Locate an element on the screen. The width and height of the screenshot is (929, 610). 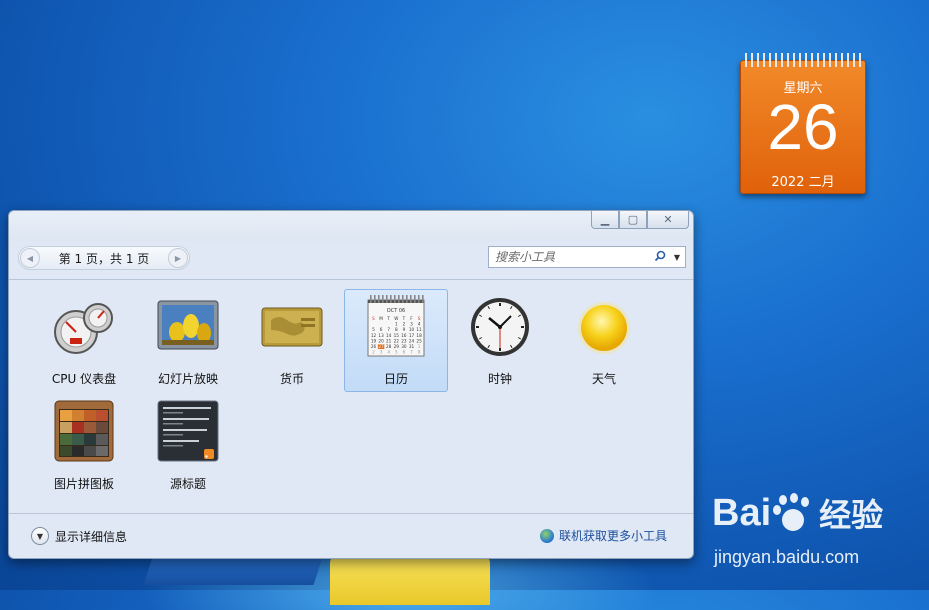
mini-calendar-date: 1 is located at coordinates (396, 324).